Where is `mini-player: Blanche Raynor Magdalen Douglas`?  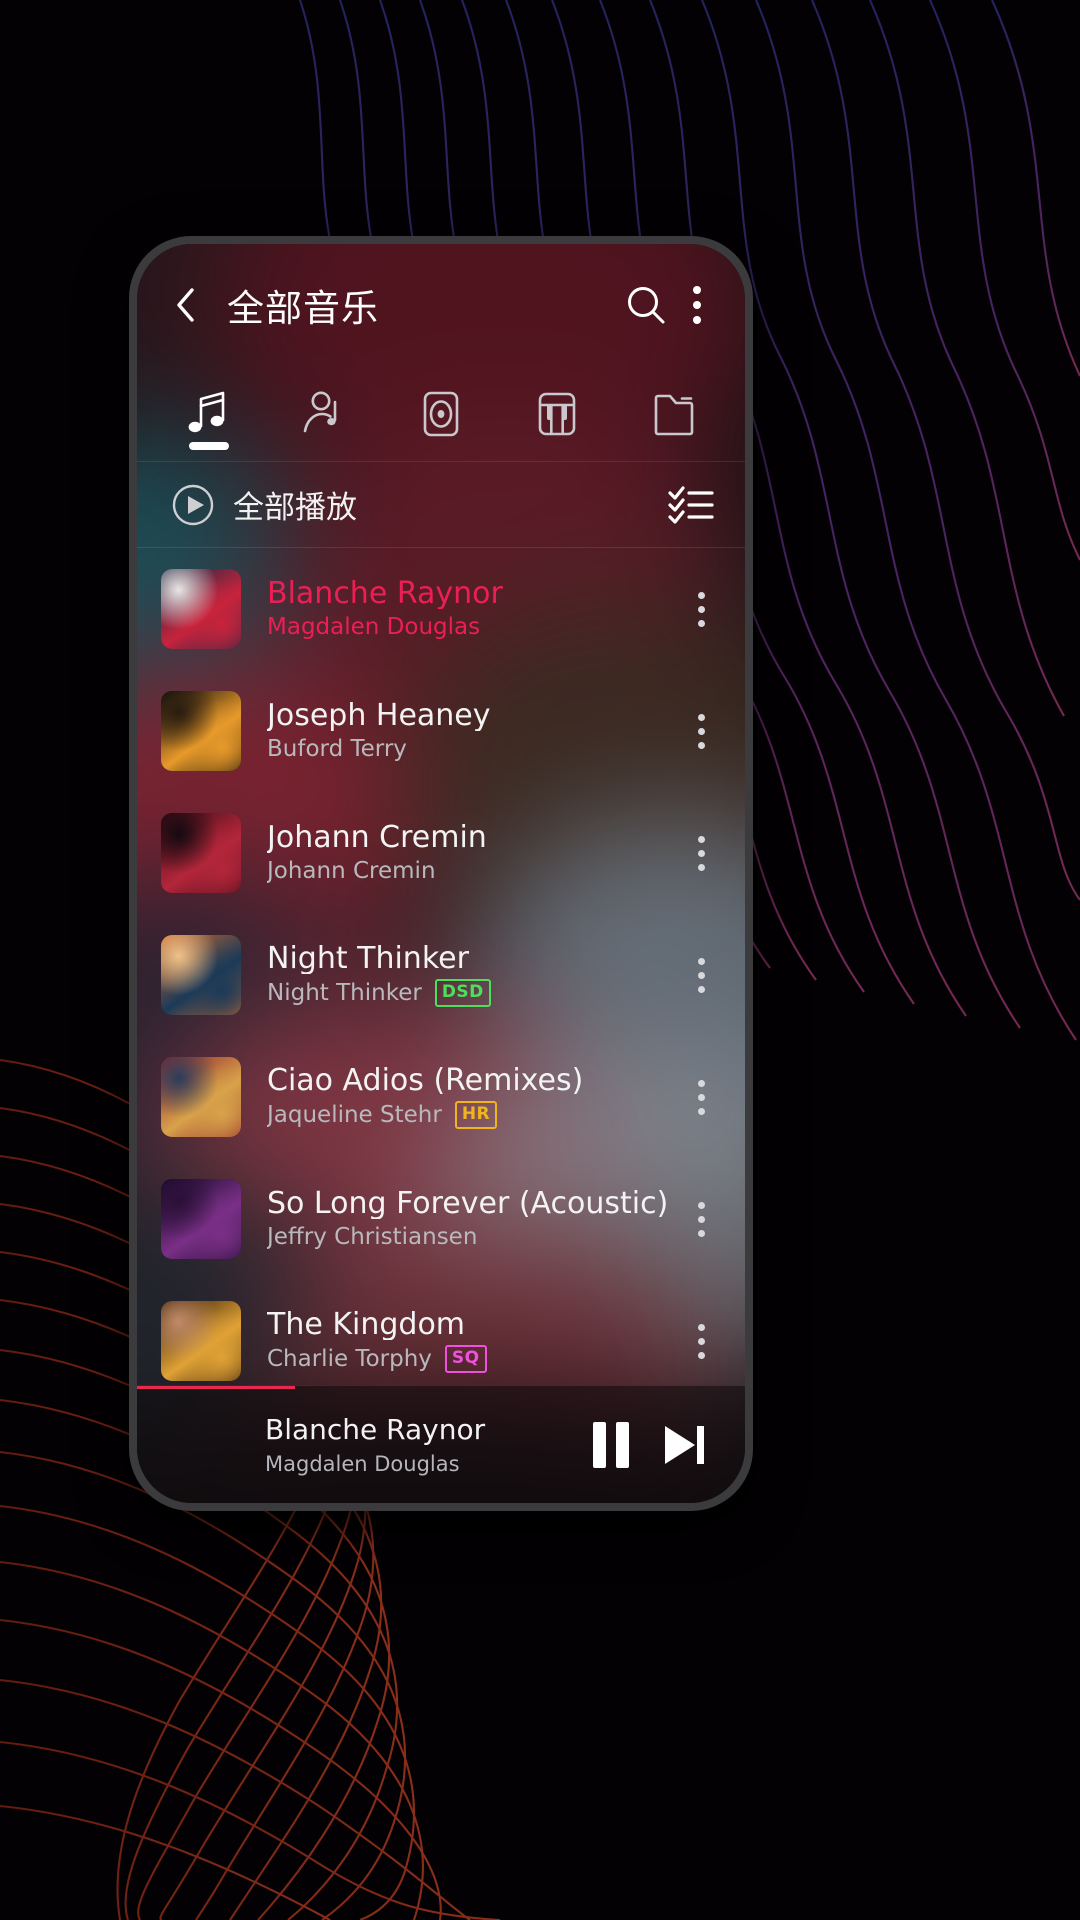 mini-player: Blanche Raynor Magdalen Douglas is located at coordinates (441, 1444).